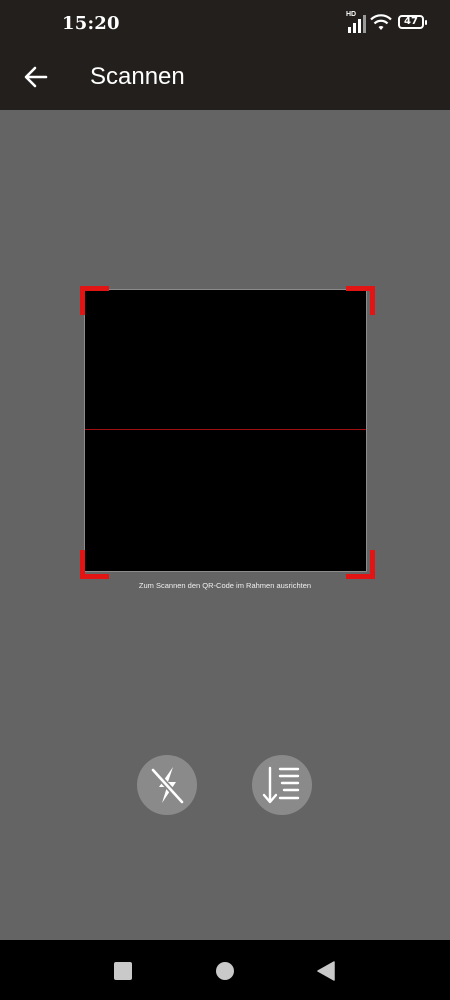 The width and height of the screenshot is (450, 1000). What do you see at coordinates (360, 300) in the screenshot?
I see `frame-corner-top-right` at bounding box center [360, 300].